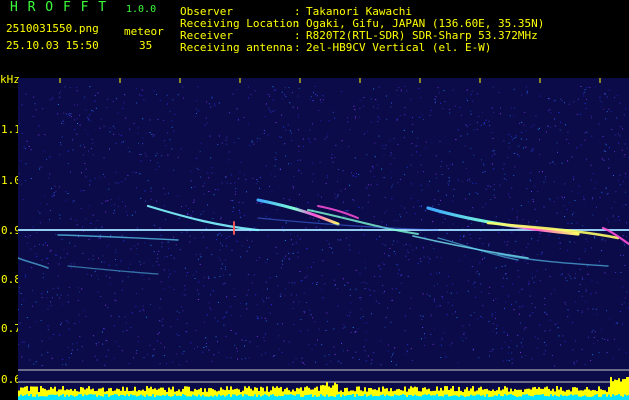  What do you see at coordinates (236, 47) in the screenshot?
I see `antenna-label: Receiving antenna` at bounding box center [236, 47].